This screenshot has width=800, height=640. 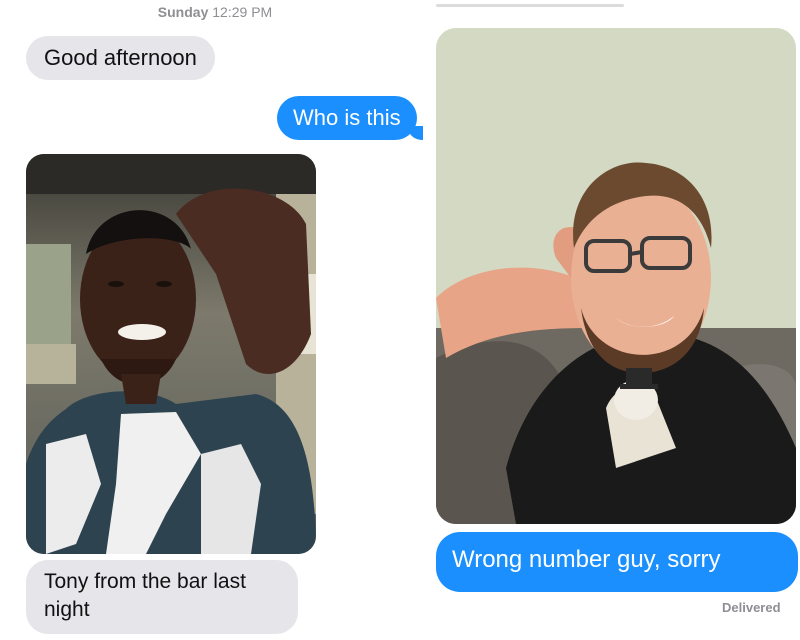 I want to click on timestamp-day: Sunday, so click(x=183, y=12).